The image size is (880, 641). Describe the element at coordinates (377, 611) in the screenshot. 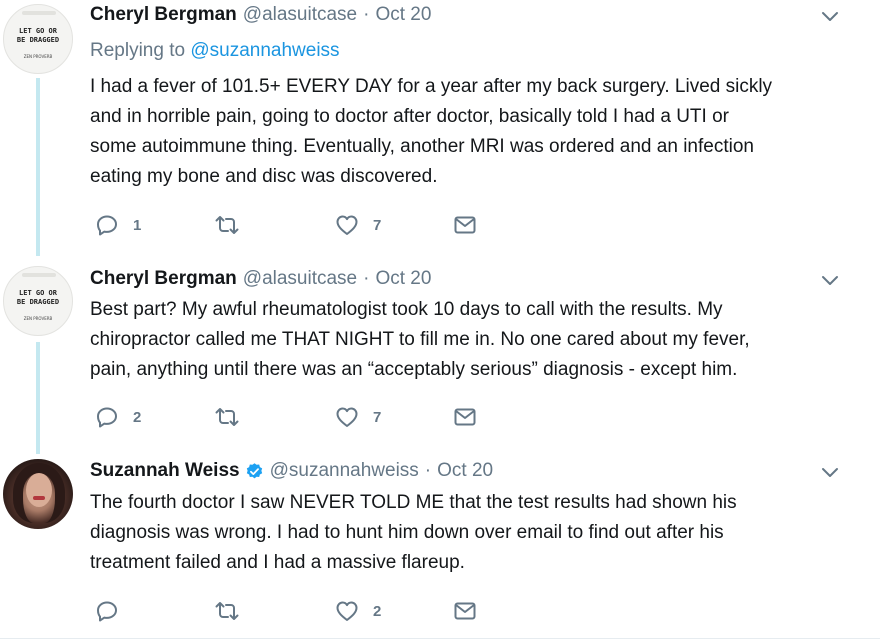

I see `like-count: 2` at that location.